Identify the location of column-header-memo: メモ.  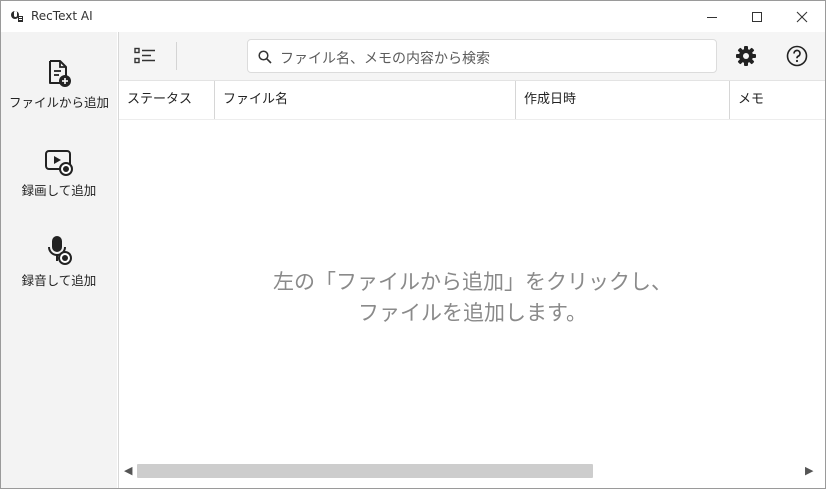
(777, 100).